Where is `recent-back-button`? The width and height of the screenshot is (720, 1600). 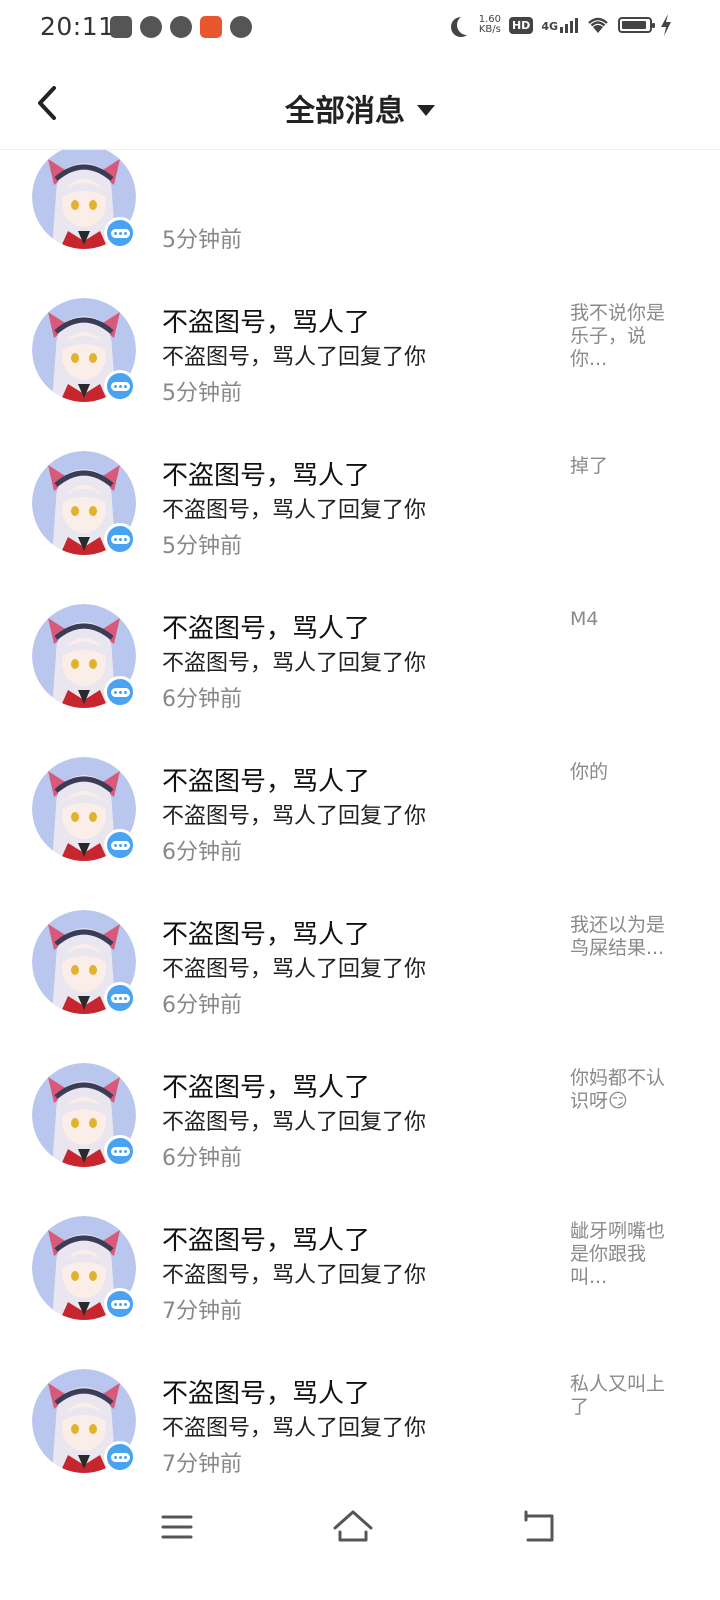 recent-back-button is located at coordinates (537, 1528).